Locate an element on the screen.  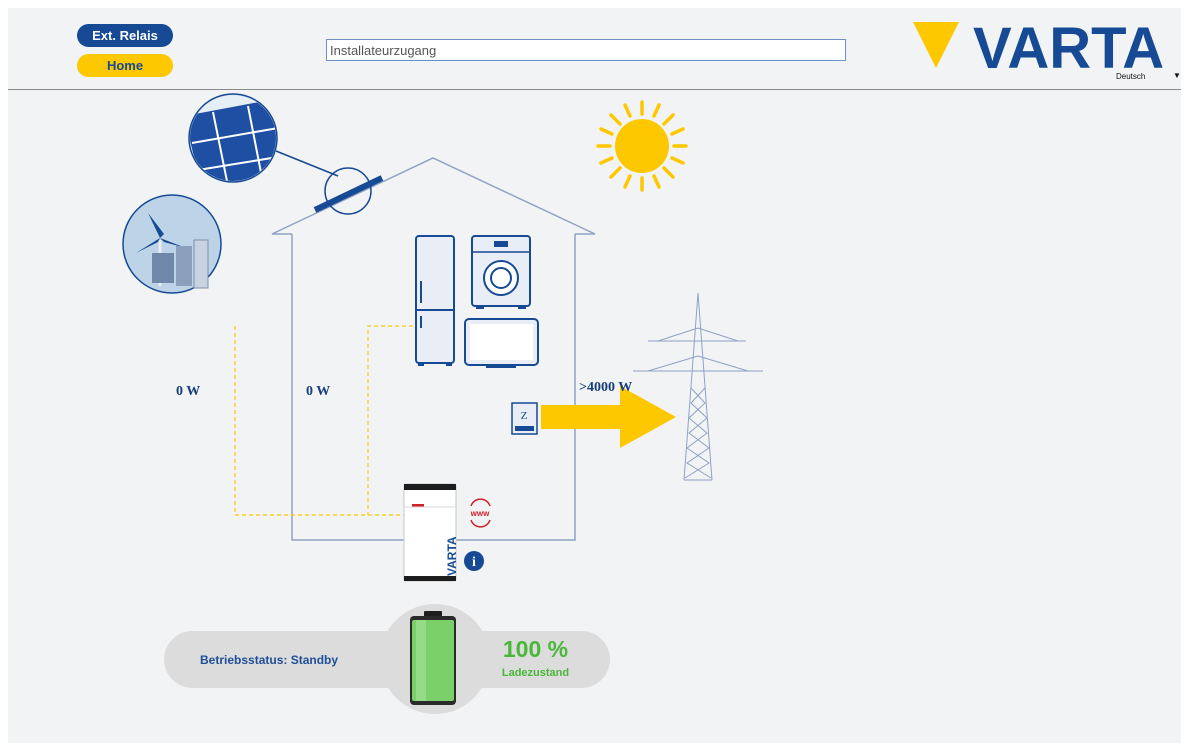
info-icon: i is located at coordinates (474, 561).